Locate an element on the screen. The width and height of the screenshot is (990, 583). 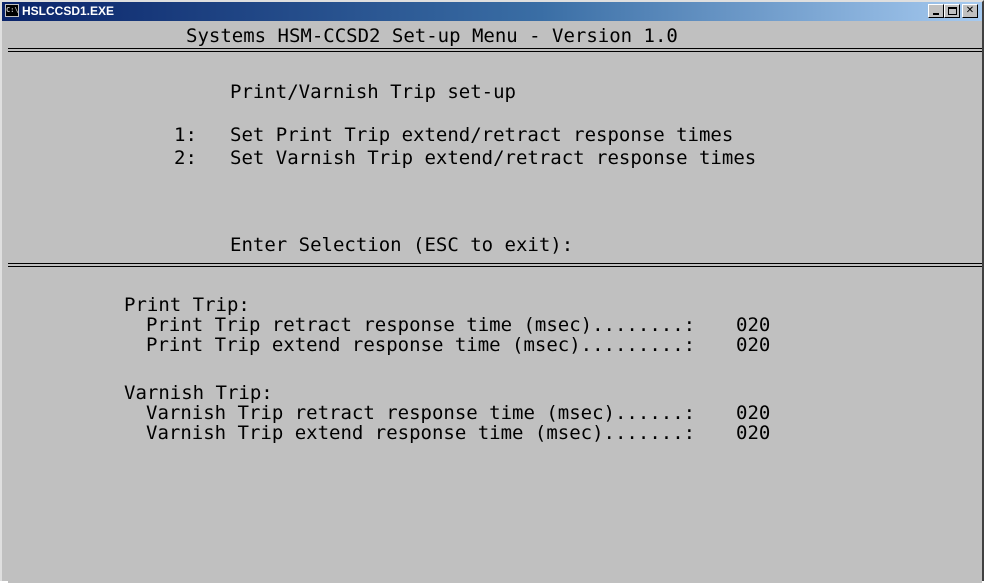
close-icon: ✕ is located at coordinates (970, 10).